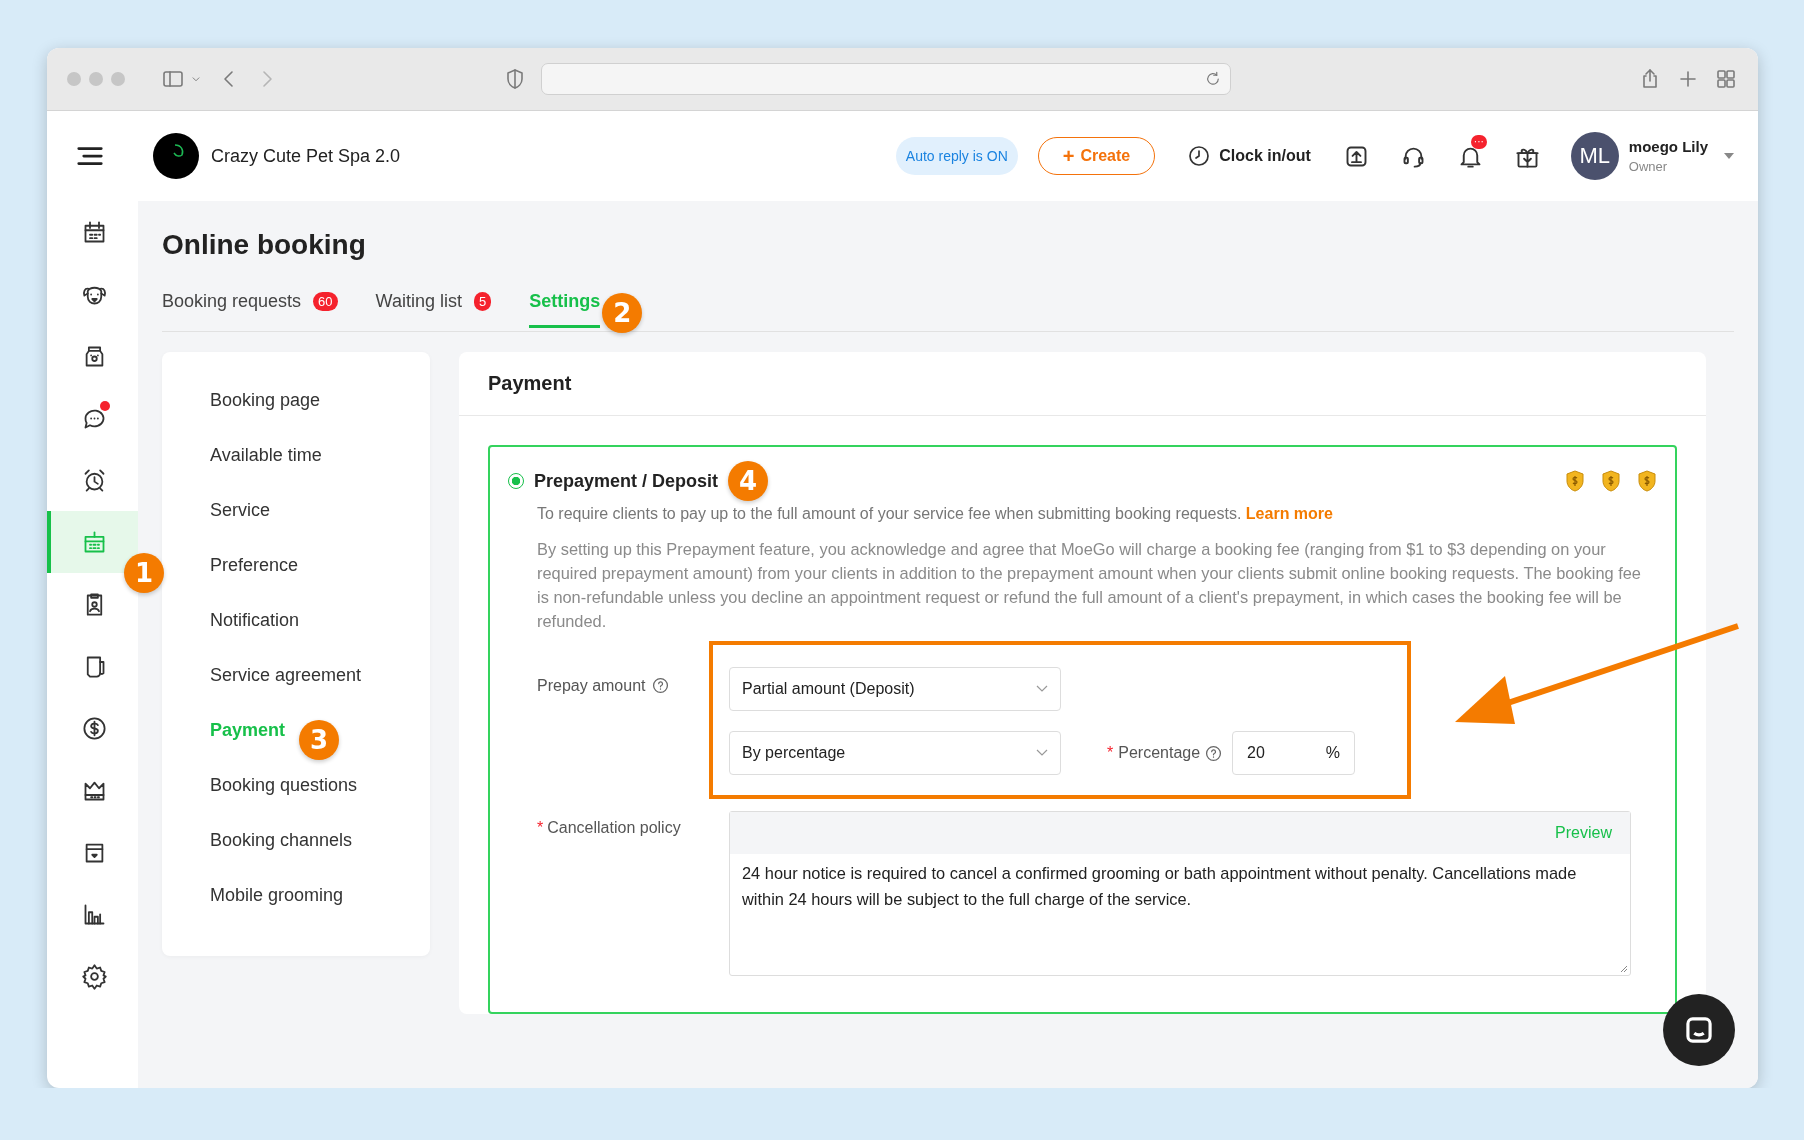 This screenshot has width=1804, height=1140. What do you see at coordinates (1668, 146) in the screenshot?
I see `user-name: moego Lily` at bounding box center [1668, 146].